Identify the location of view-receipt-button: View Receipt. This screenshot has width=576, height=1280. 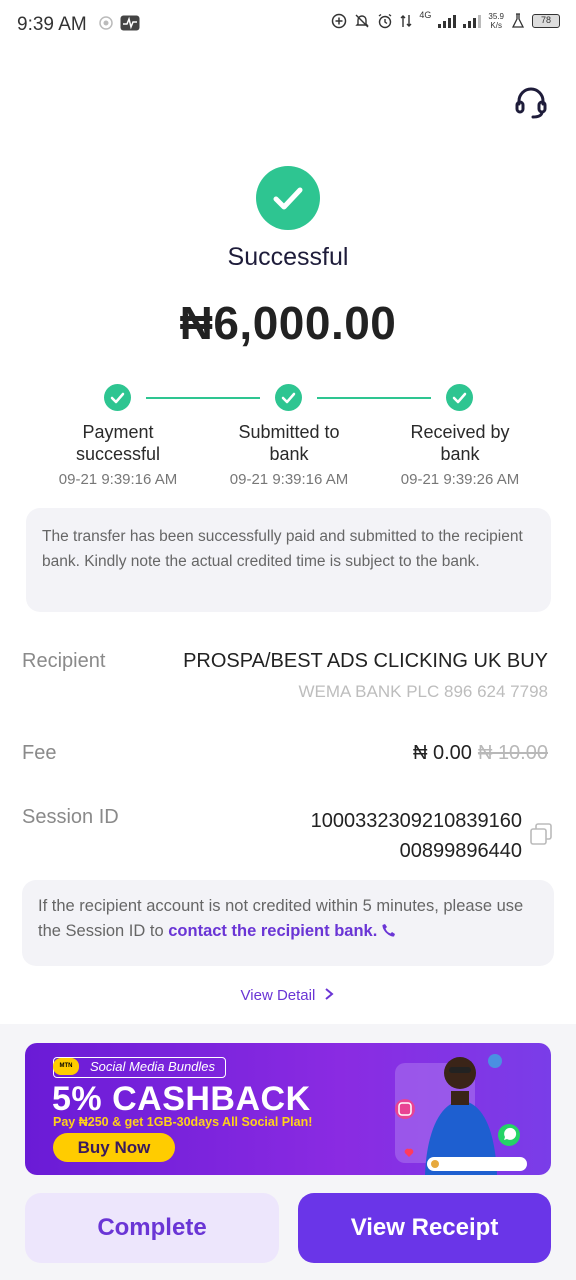
(424, 1228).